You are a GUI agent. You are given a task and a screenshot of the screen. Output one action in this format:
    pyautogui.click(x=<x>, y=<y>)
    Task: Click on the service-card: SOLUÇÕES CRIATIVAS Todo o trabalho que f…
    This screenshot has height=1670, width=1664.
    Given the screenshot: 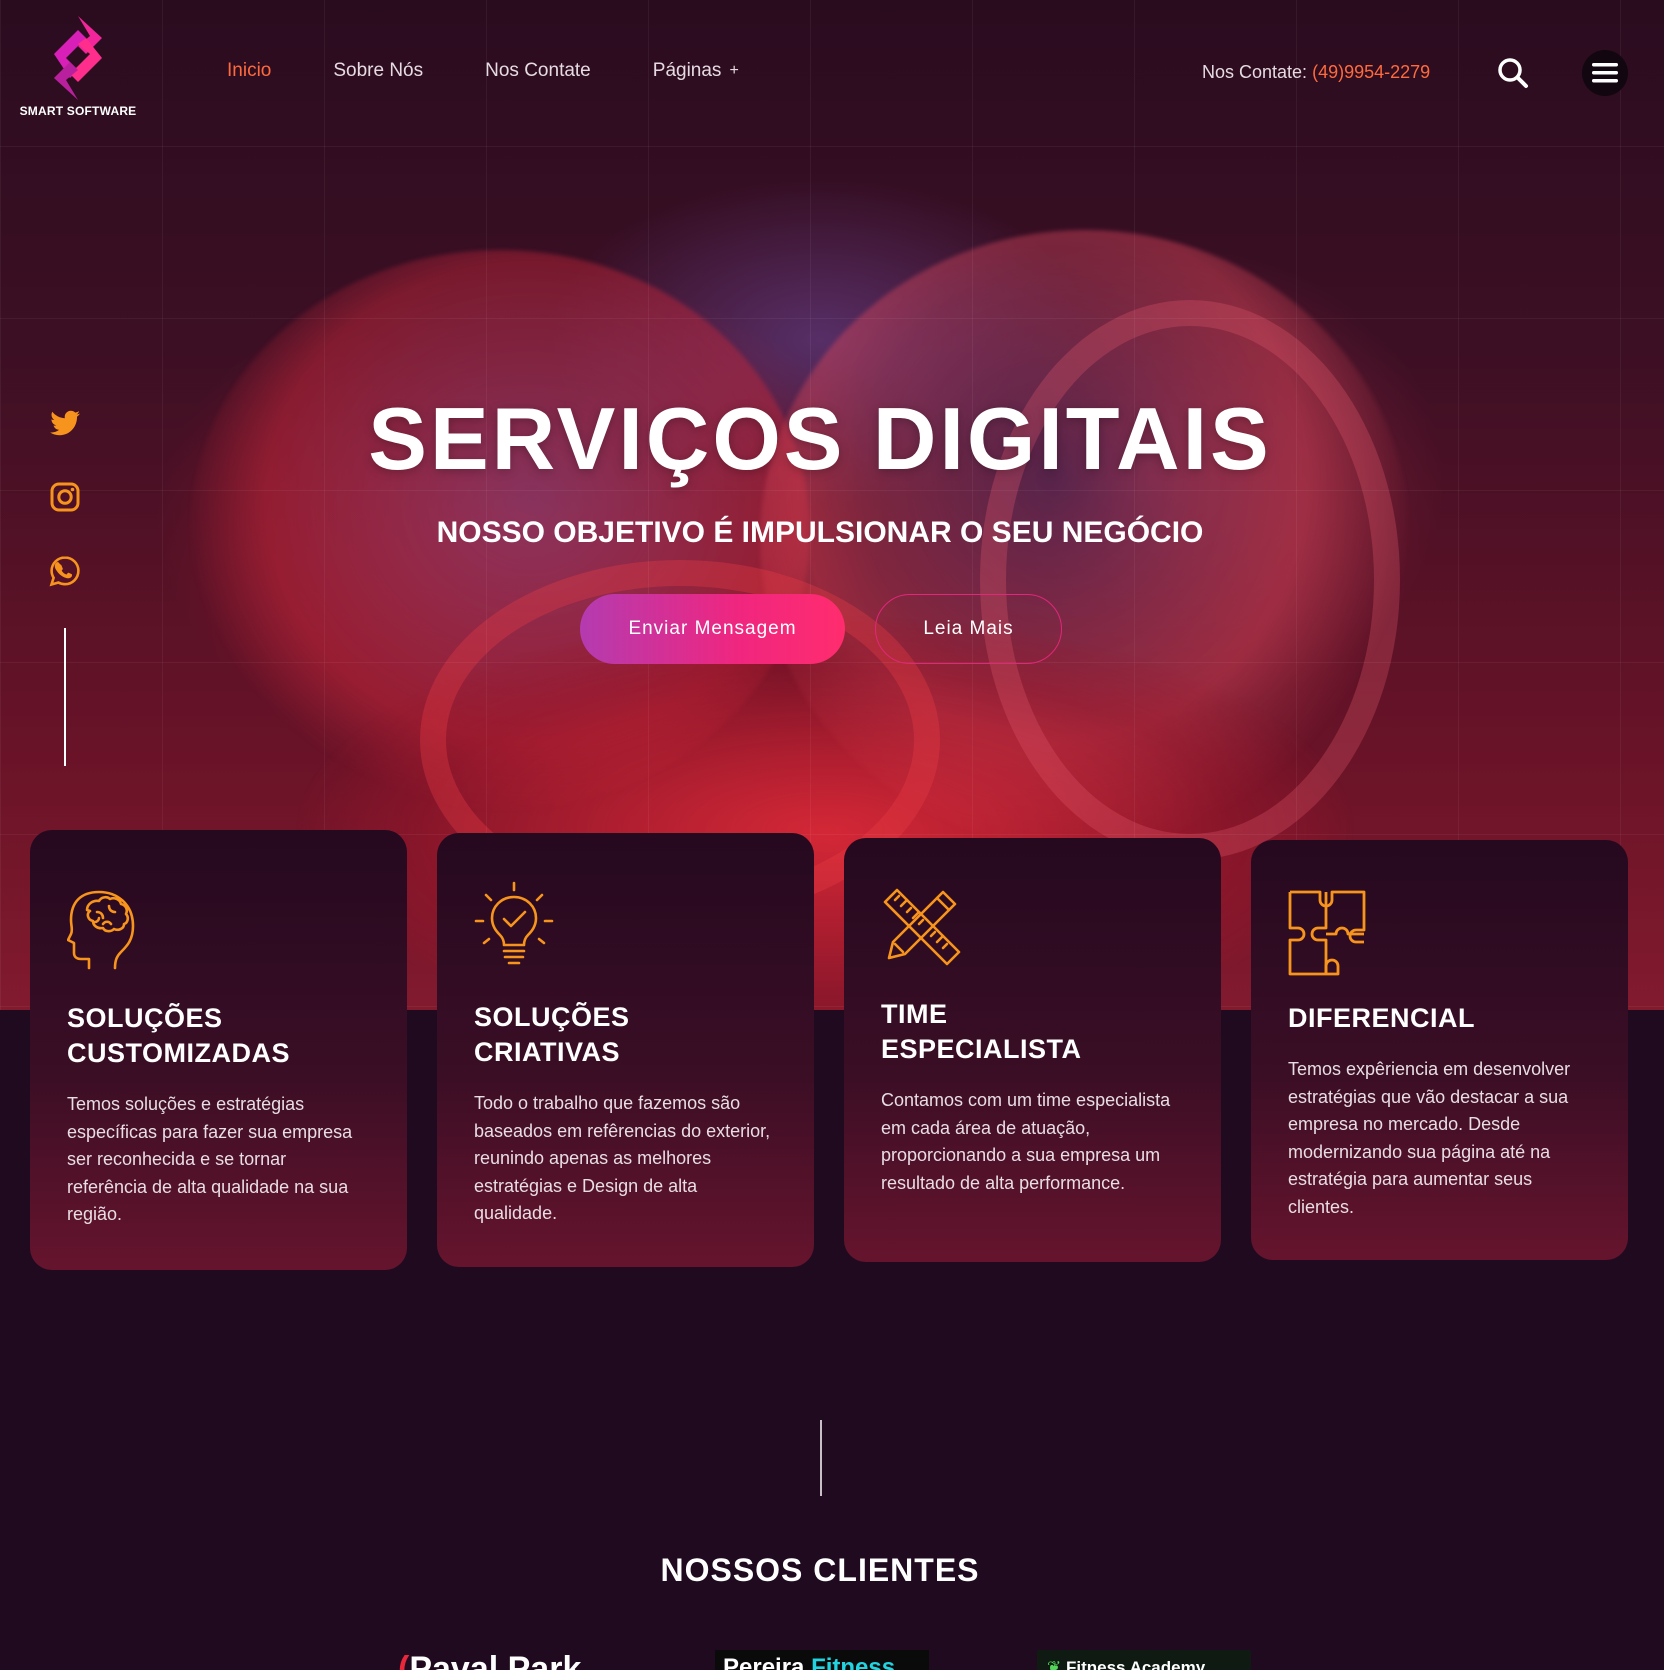 What is the action you would take?
    pyautogui.click(x=625, y=1050)
    